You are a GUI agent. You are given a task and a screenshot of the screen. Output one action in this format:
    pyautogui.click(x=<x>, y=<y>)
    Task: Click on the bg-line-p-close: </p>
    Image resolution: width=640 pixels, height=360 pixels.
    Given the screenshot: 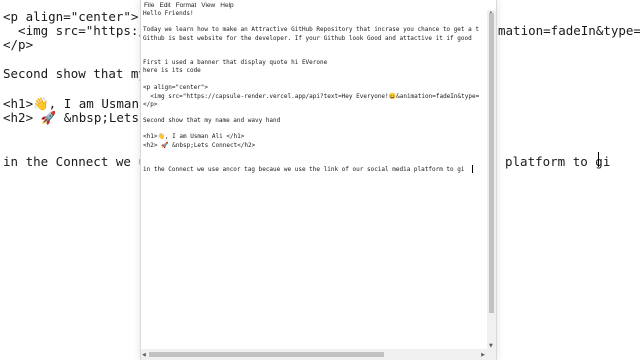 What is the action you would take?
    pyautogui.click(x=18, y=44)
    